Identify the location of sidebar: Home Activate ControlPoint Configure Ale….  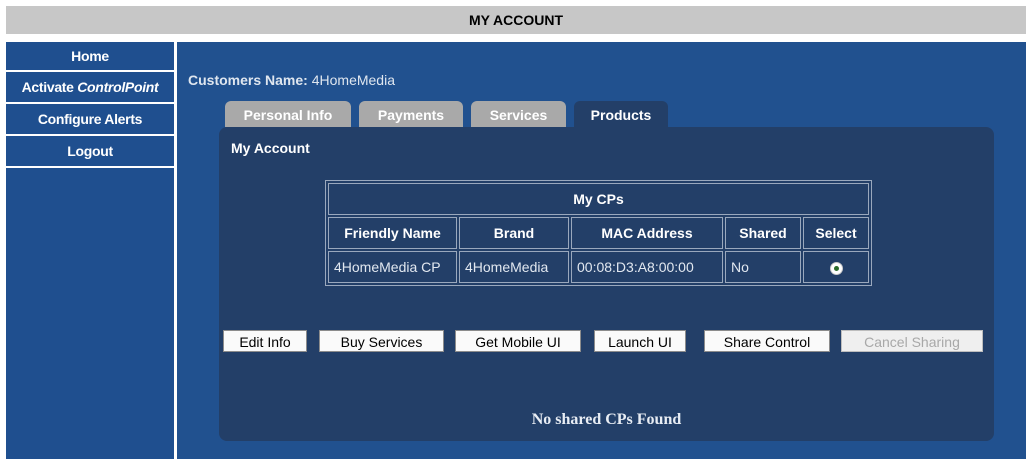
(90, 250).